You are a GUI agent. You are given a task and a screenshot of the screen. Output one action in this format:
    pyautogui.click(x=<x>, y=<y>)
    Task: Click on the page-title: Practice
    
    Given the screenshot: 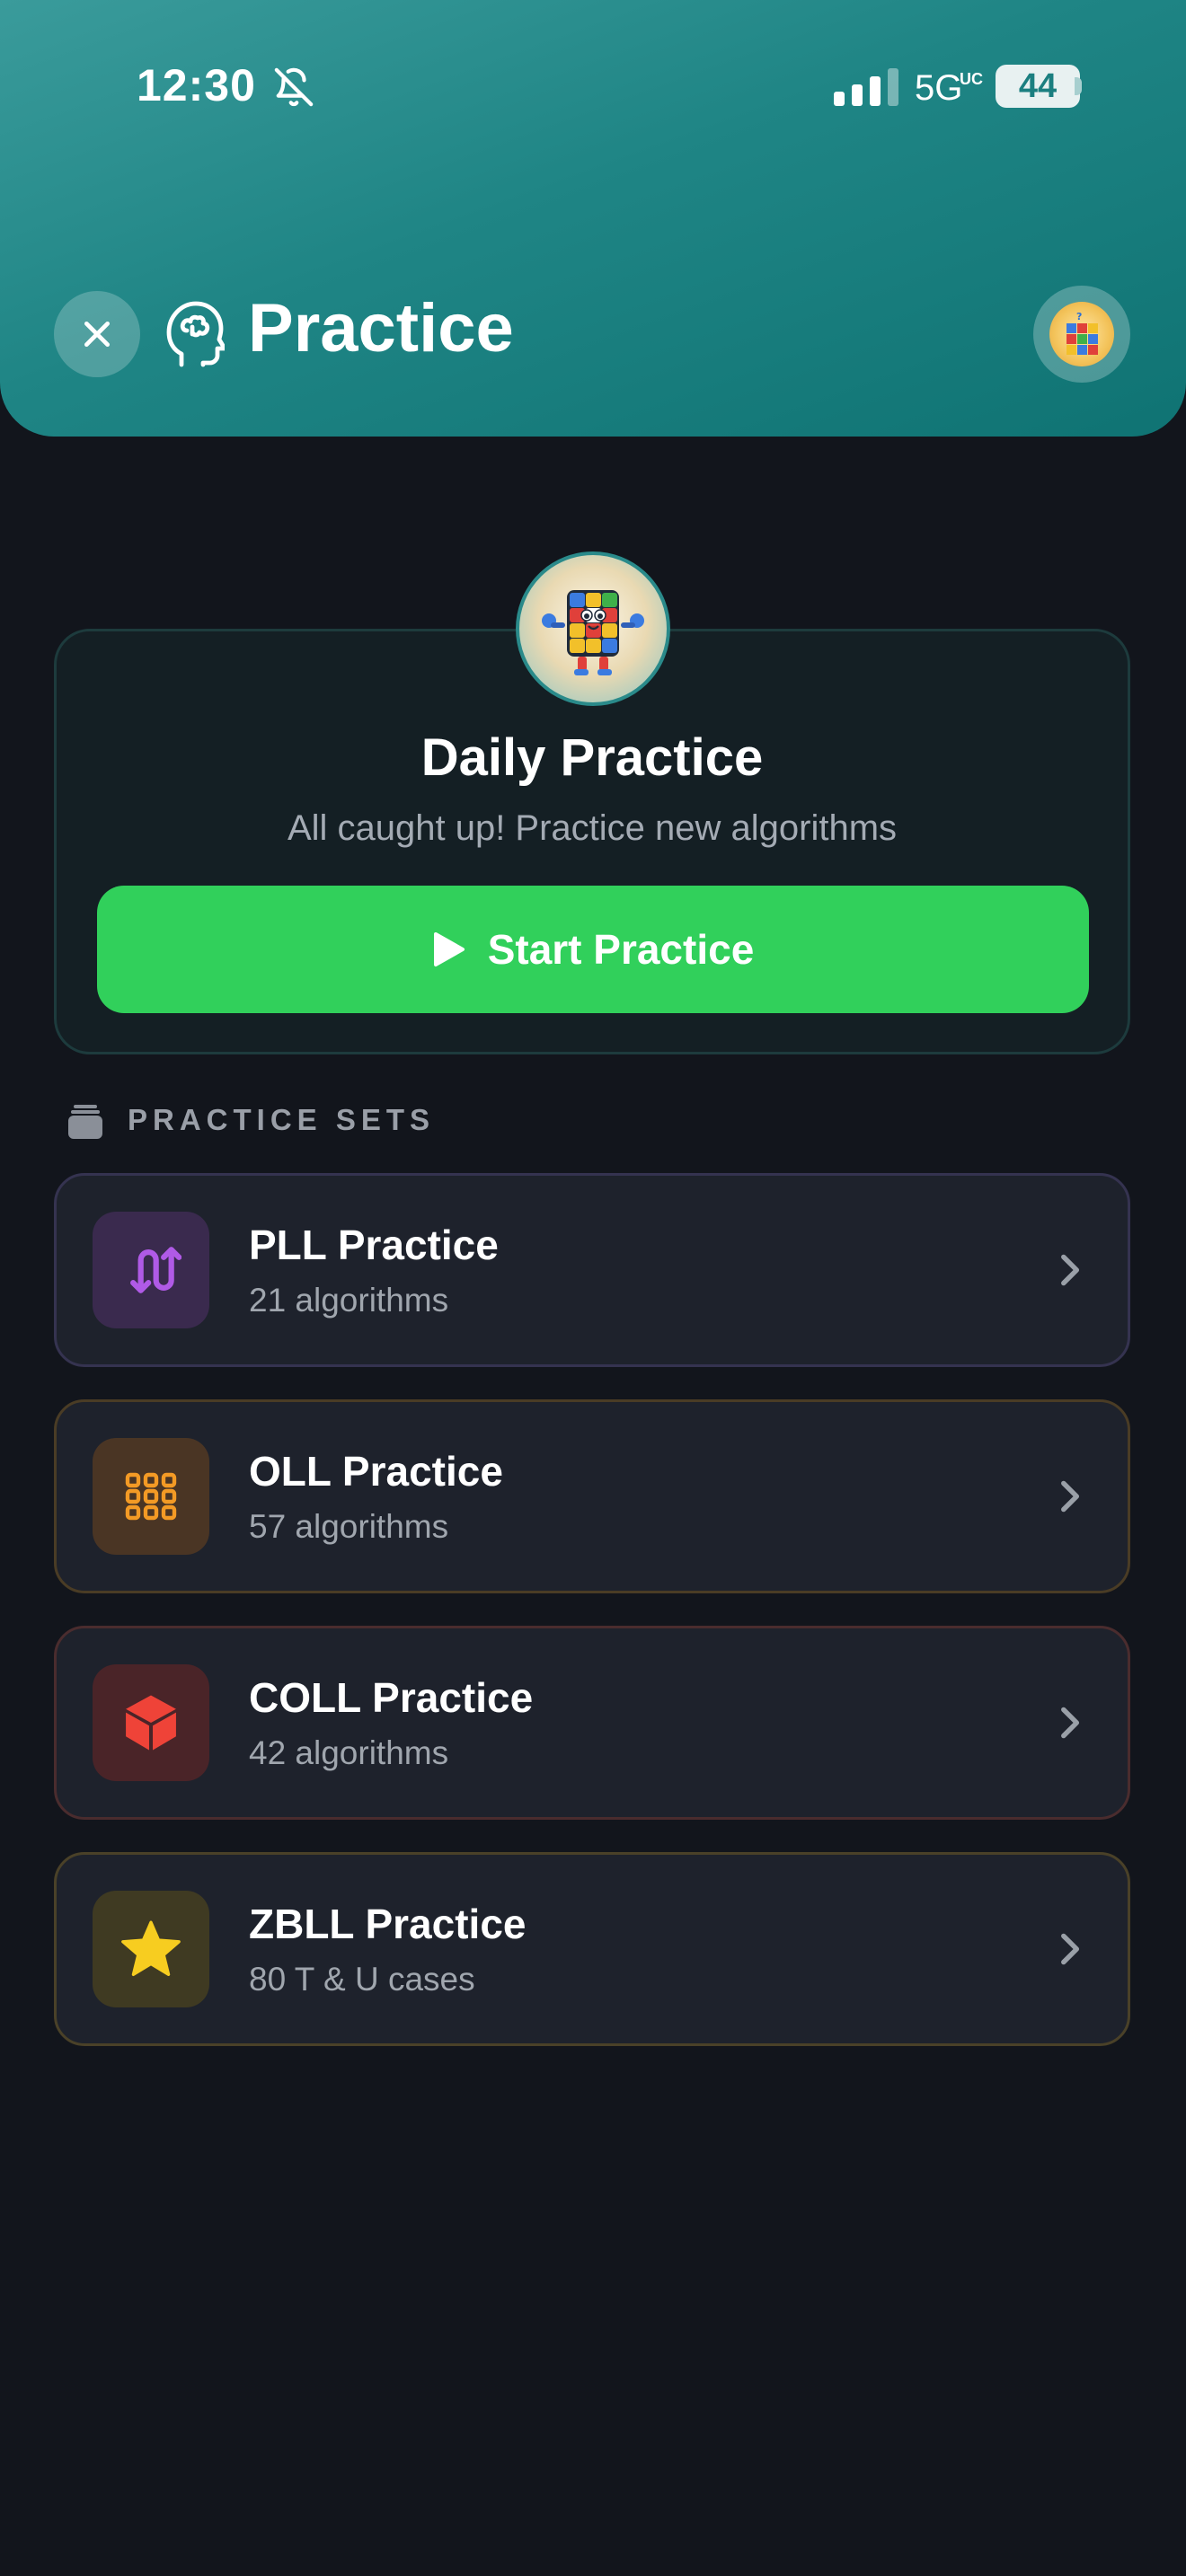 What is the action you would take?
    pyautogui.click(x=381, y=328)
    